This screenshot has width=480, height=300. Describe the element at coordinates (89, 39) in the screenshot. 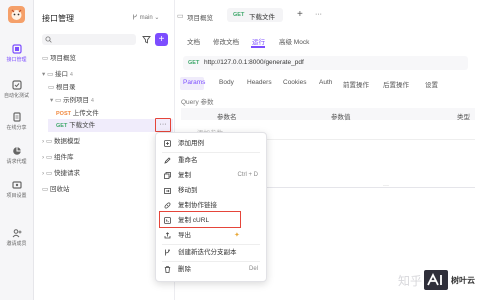

I see `search-input` at that location.